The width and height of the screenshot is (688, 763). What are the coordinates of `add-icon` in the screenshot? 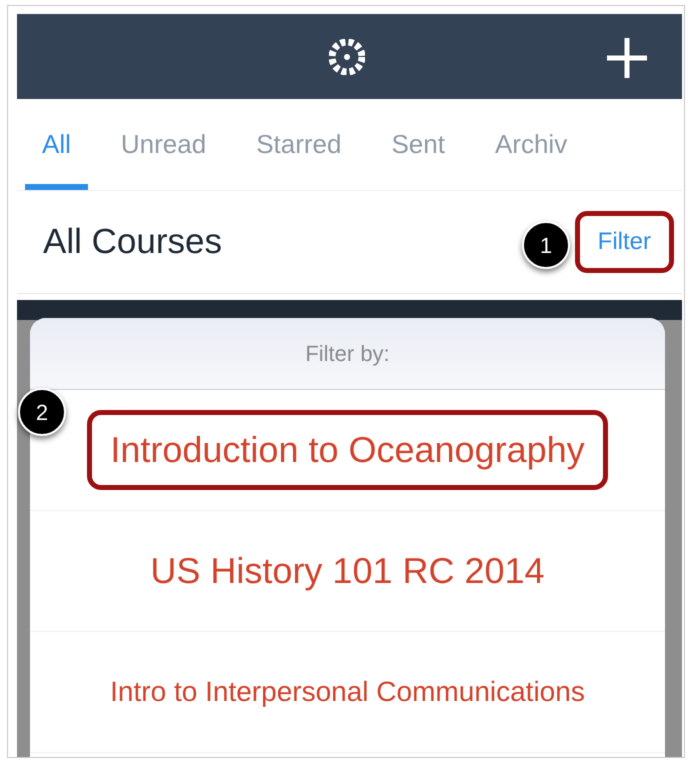 It's located at (627, 58).